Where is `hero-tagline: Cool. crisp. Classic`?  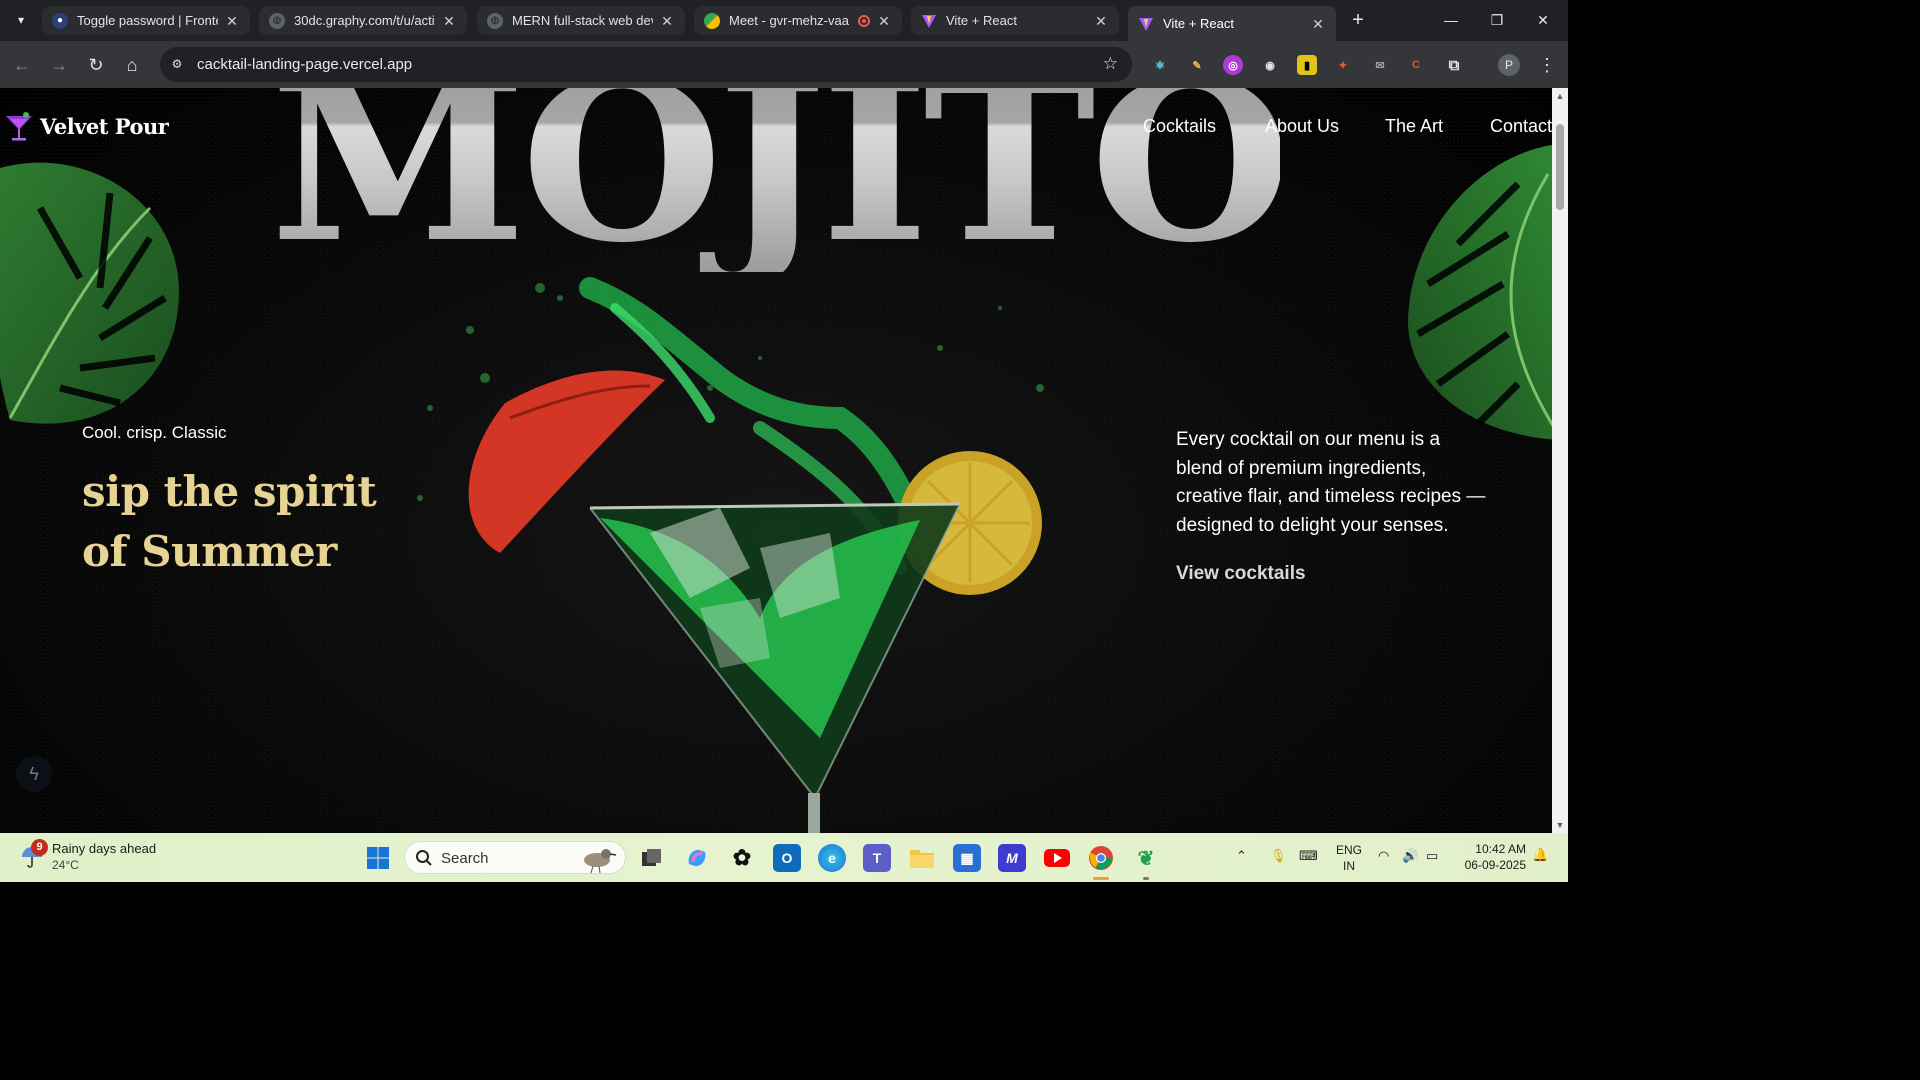
hero-tagline: Cool. crisp. Classic is located at coordinates (154, 432).